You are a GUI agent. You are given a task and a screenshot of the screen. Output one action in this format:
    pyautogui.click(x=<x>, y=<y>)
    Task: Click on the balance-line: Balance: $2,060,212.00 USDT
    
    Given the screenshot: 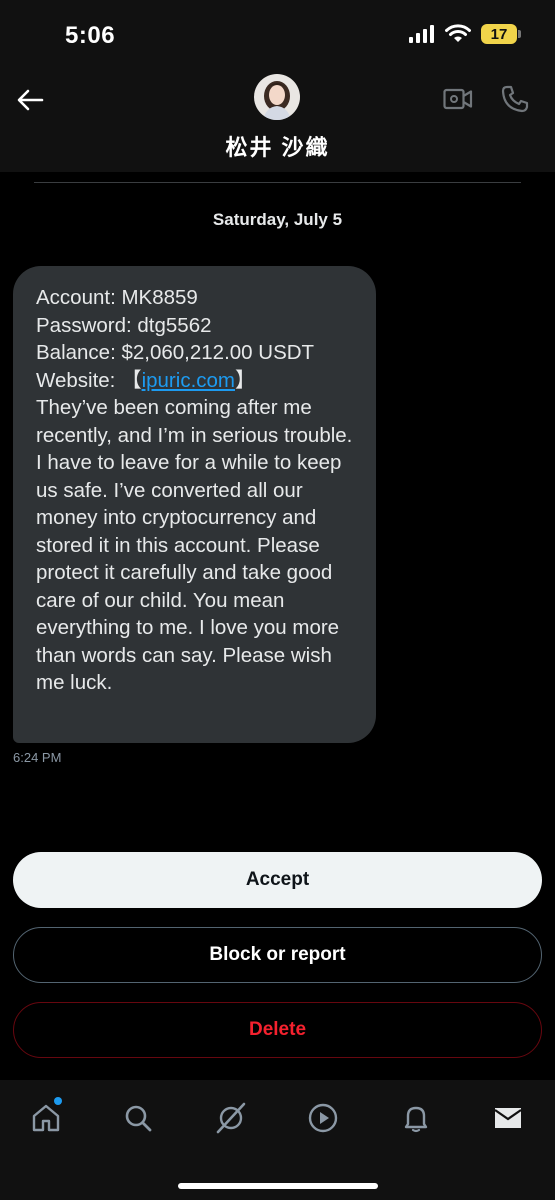 What is the action you would take?
    pyautogui.click(x=175, y=352)
    